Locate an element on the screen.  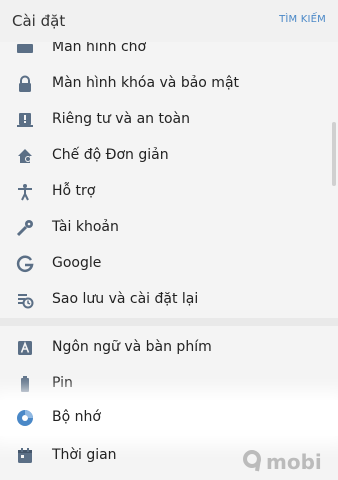
group-divider is located at coordinates (169, 322).